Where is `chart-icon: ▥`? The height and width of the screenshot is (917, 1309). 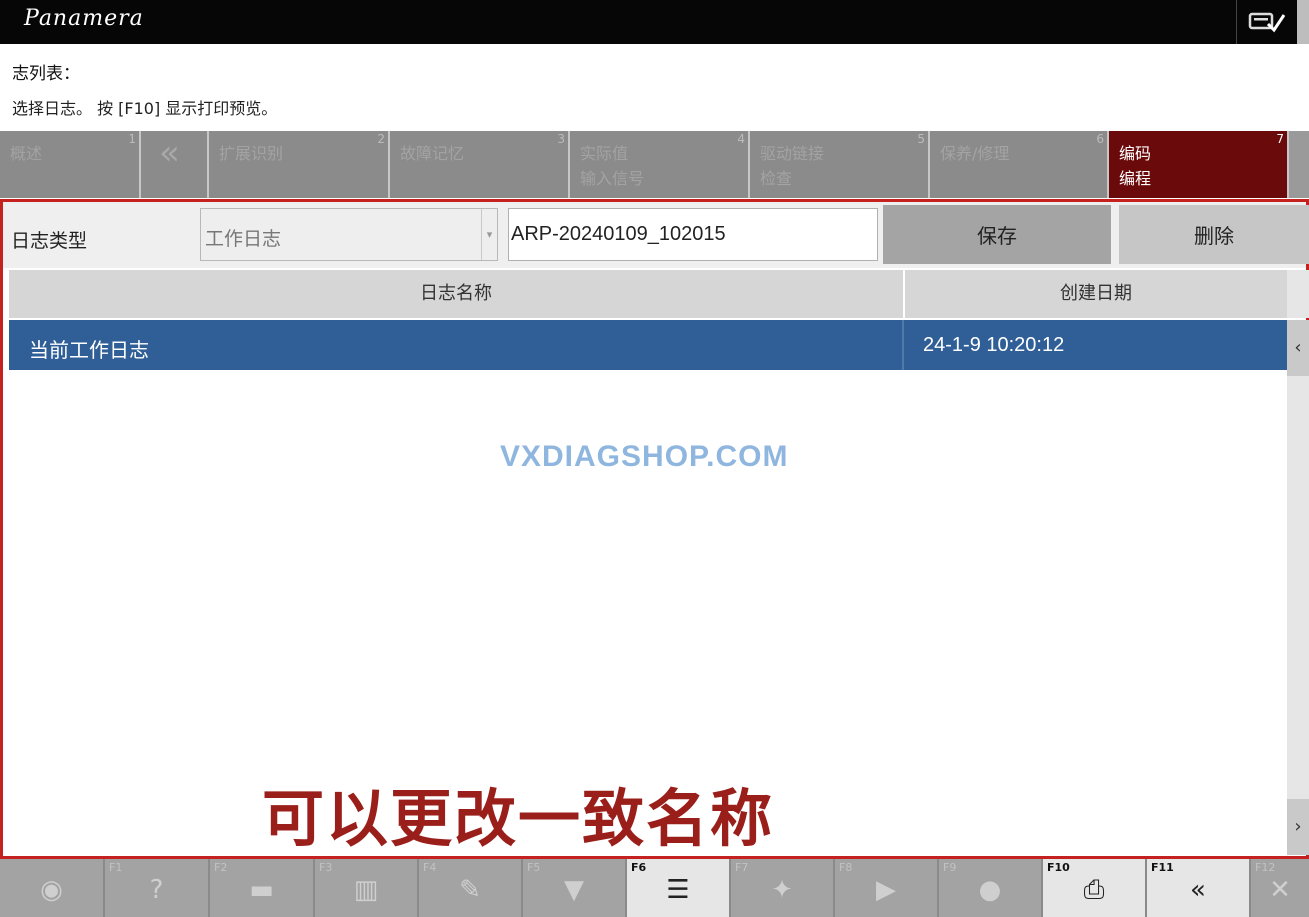 chart-icon: ▥ is located at coordinates (366, 890).